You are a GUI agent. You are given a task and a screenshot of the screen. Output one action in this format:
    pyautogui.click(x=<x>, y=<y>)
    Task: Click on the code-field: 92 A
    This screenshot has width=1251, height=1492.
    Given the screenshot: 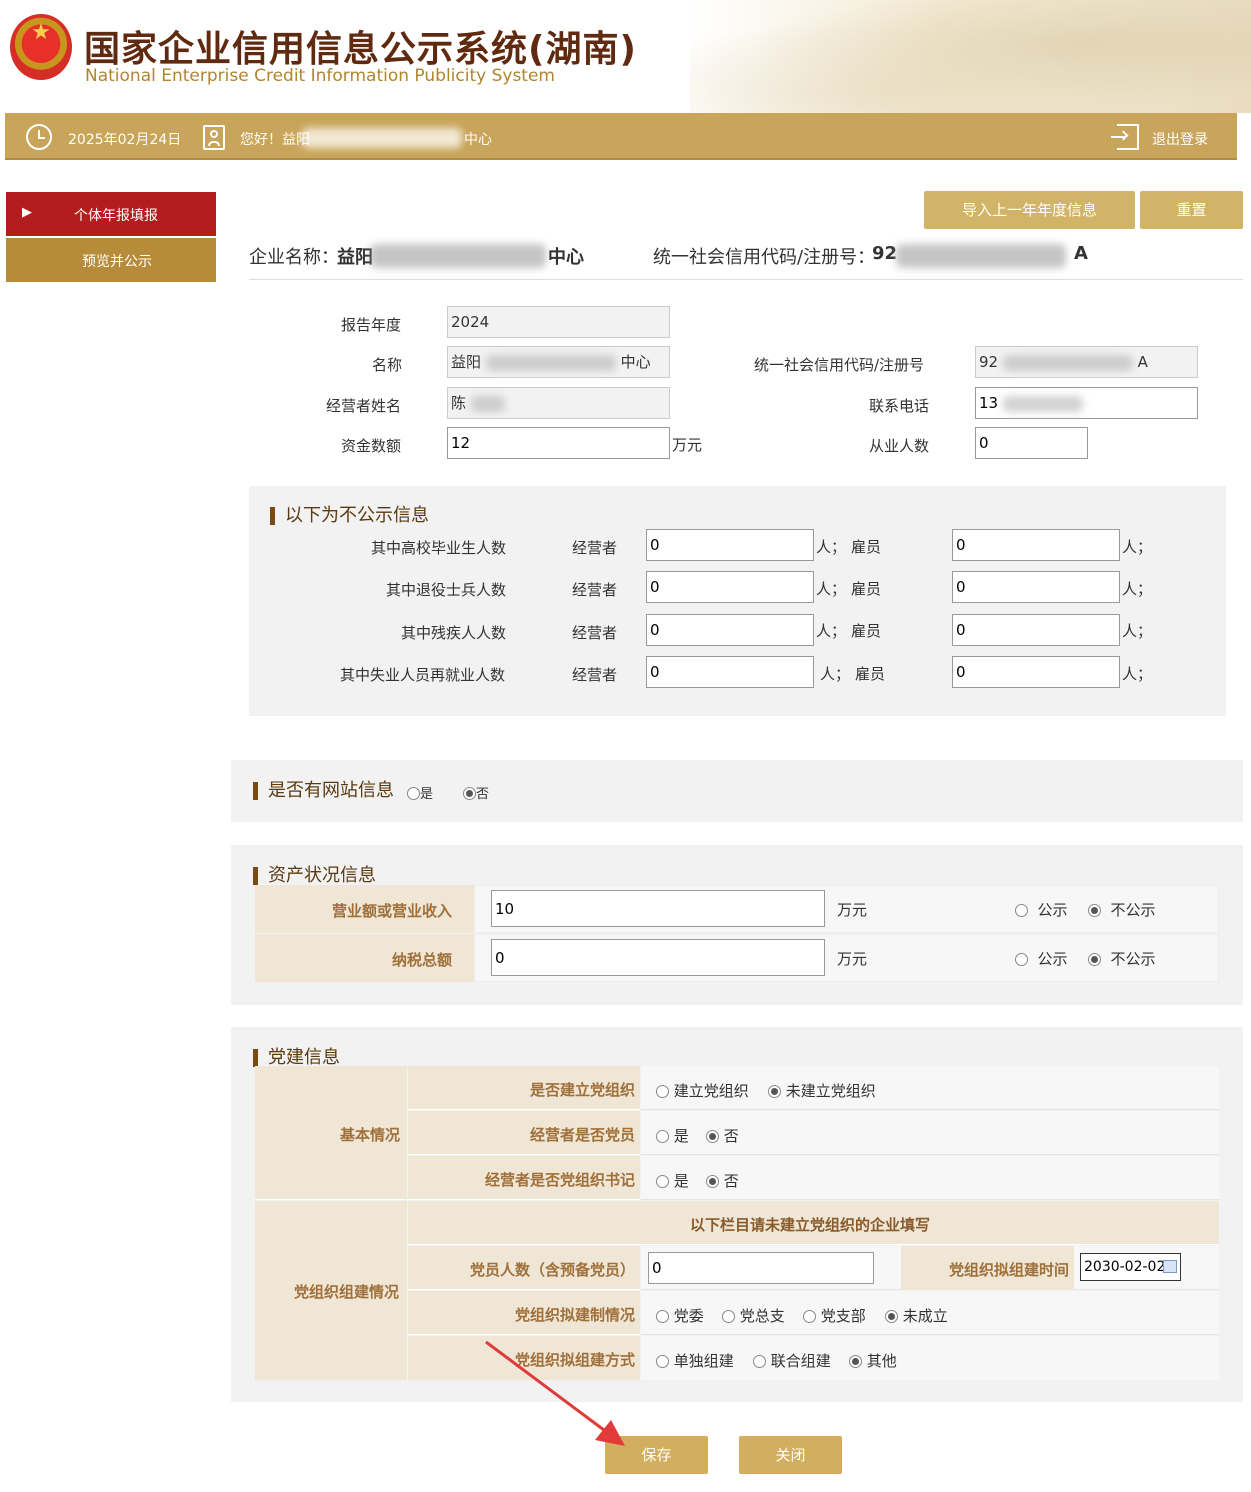 What is the action you would take?
    pyautogui.click(x=1086, y=362)
    